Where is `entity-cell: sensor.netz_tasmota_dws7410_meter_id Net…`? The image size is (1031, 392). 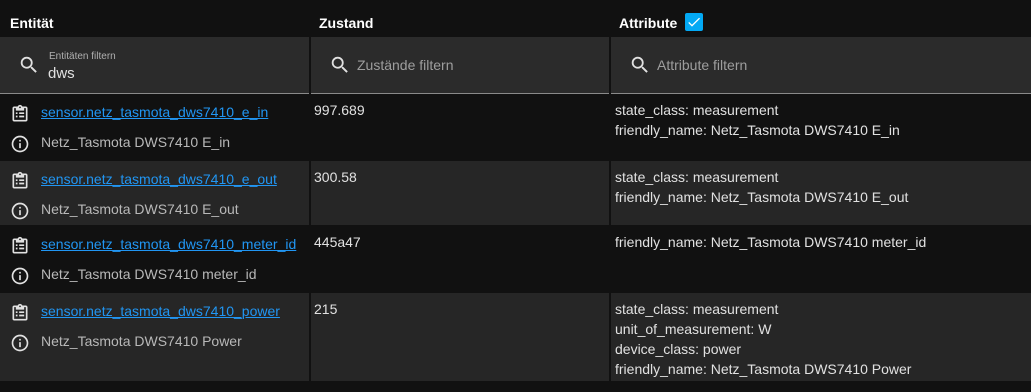
entity-cell: sensor.netz_tasmota_dws7410_meter_id Net… is located at coordinates (154, 259).